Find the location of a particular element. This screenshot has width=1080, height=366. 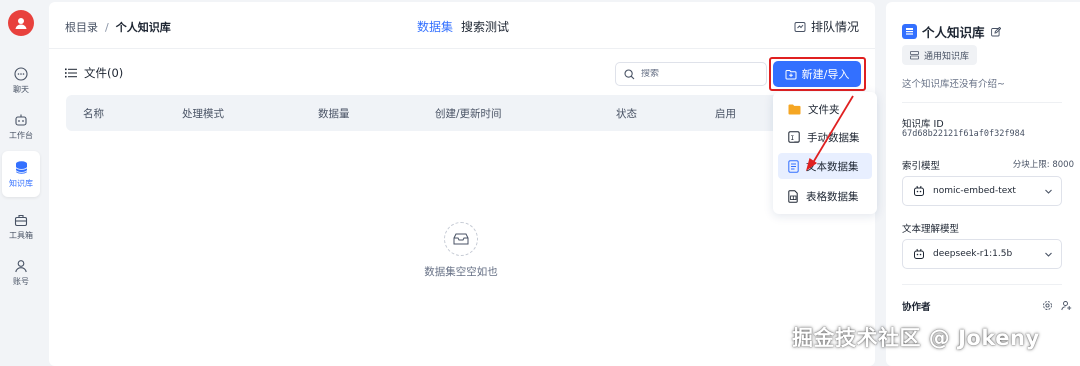

list-icon is located at coordinates (71, 73).